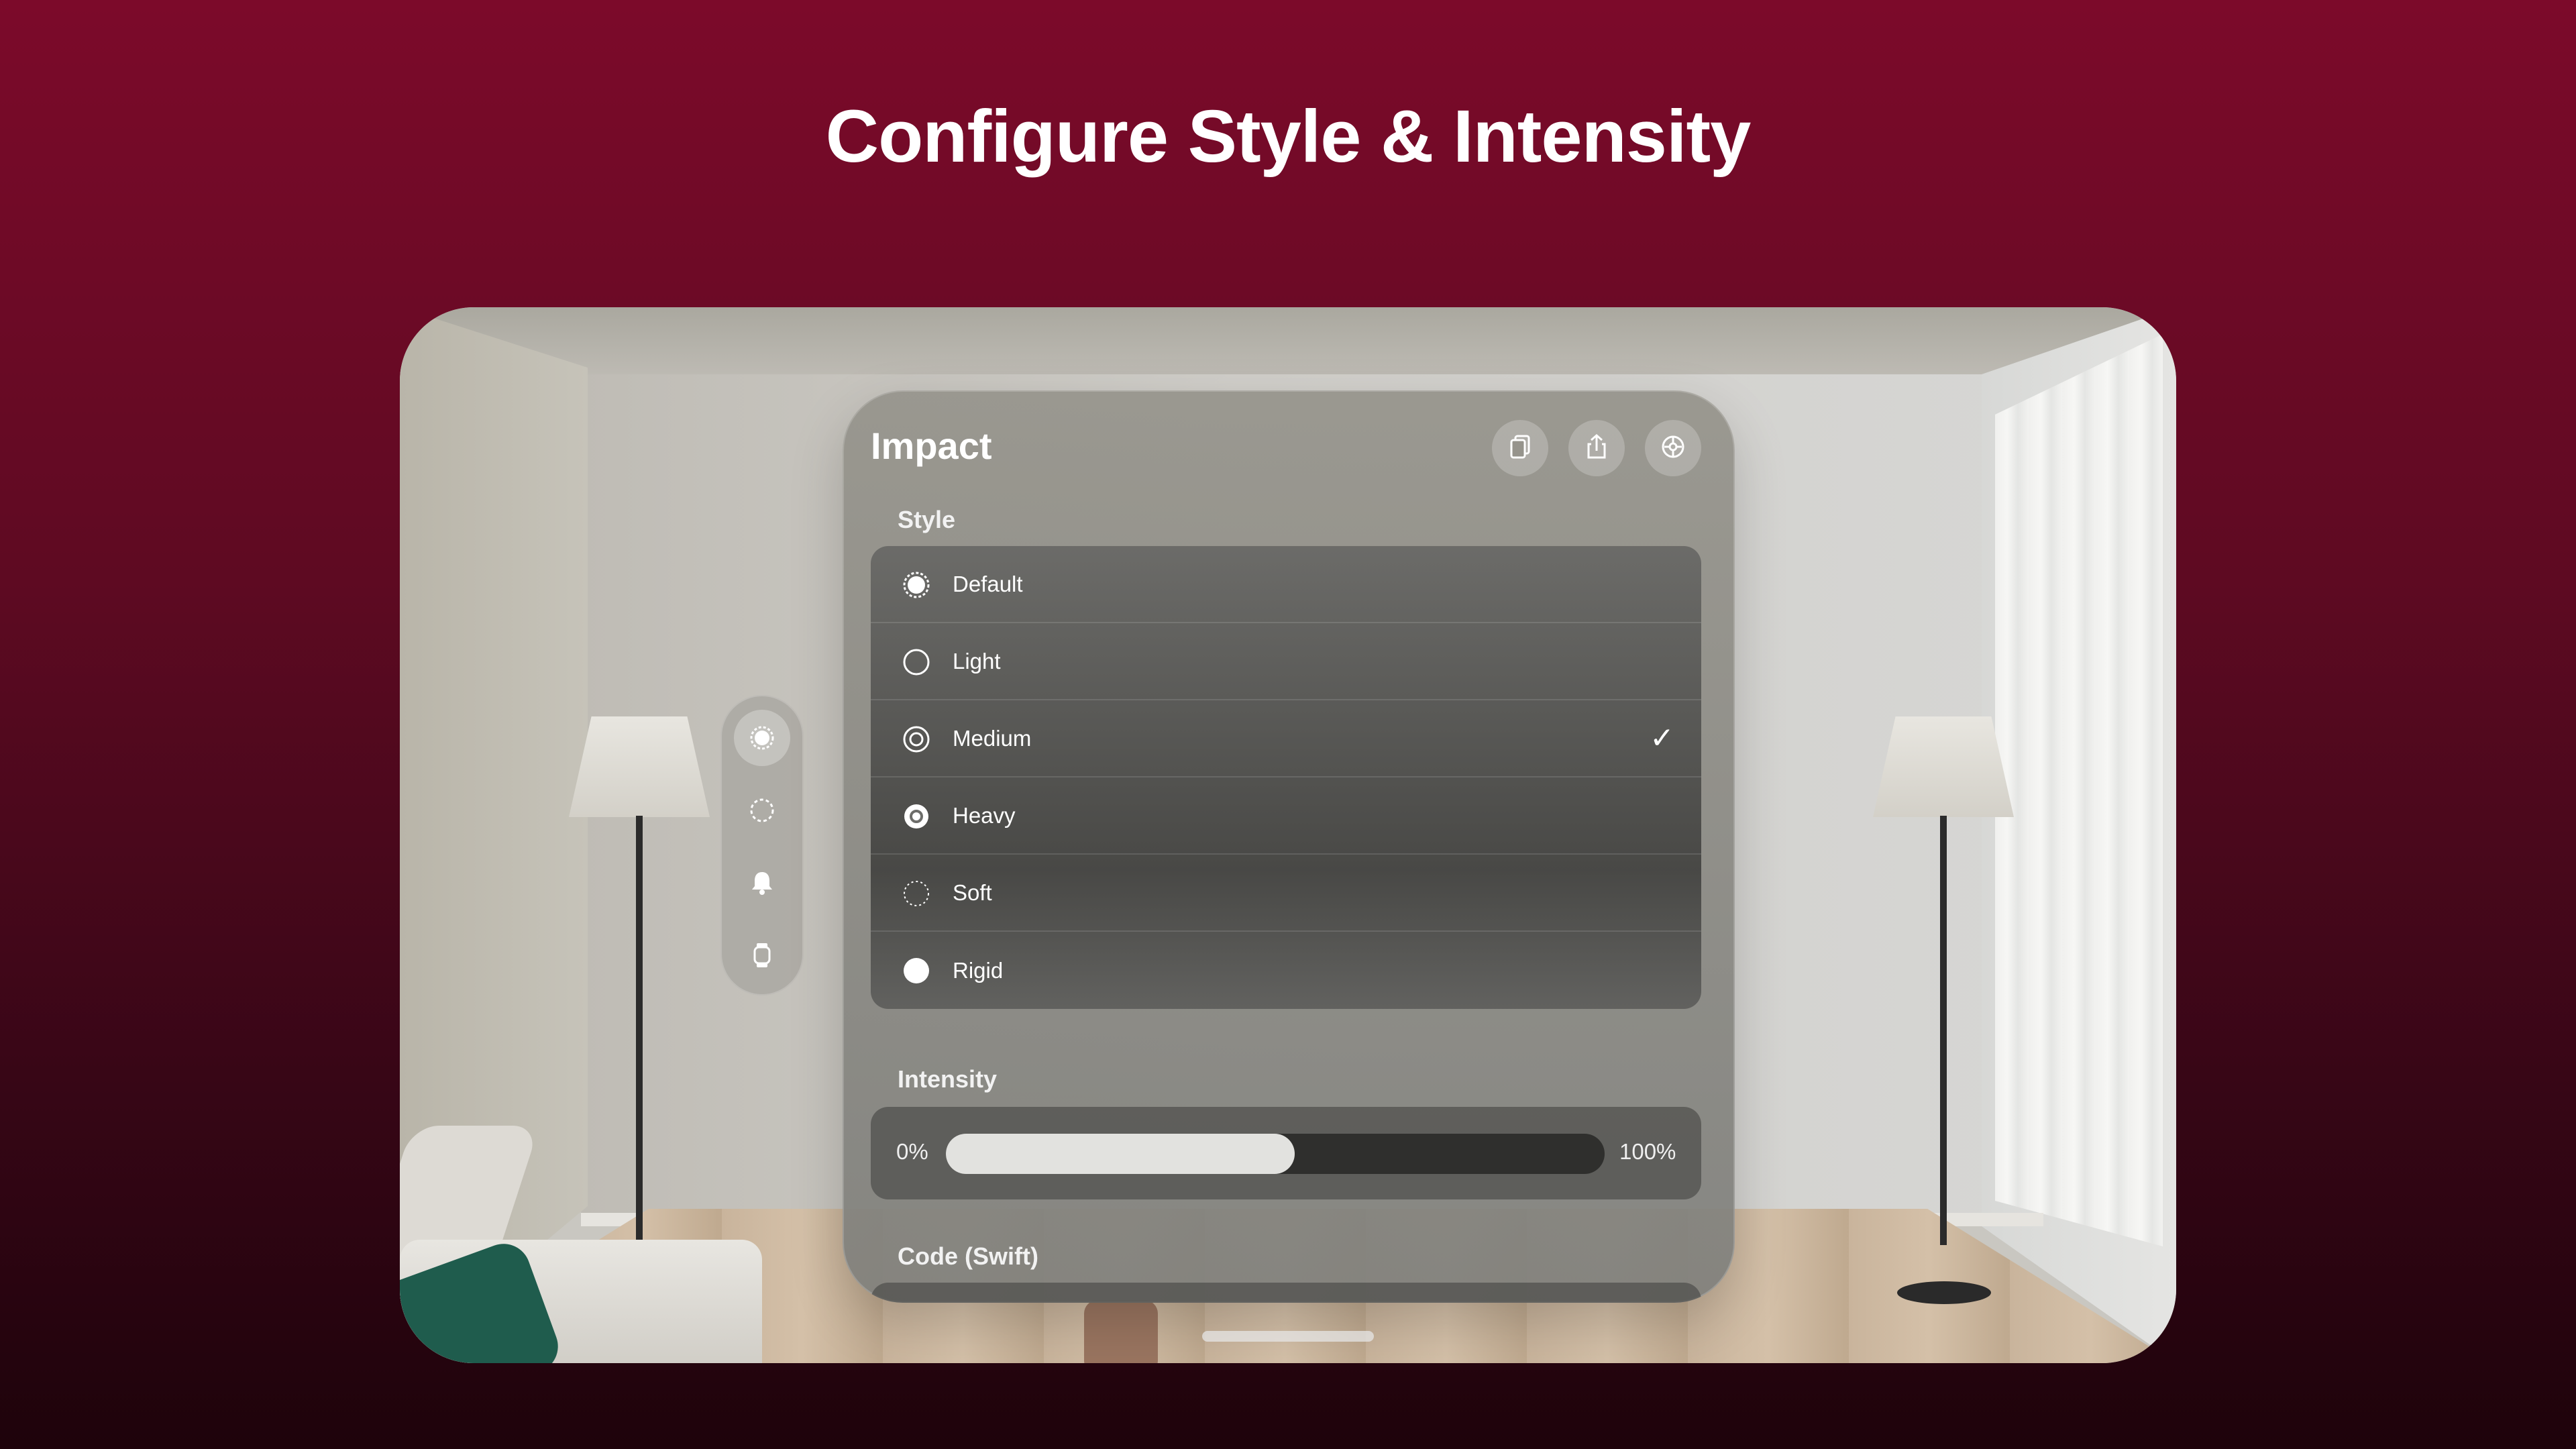 The height and width of the screenshot is (1449, 2576). Describe the element at coordinates (639, 766) in the screenshot. I see `floor-lamp-left` at that location.